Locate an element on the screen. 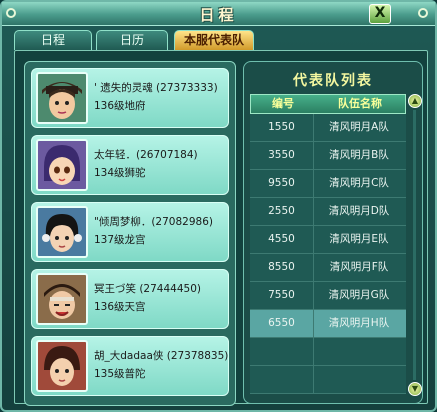 This screenshot has height=412, width=437. table-row: 2550 清风明月D队 is located at coordinates (328, 212).